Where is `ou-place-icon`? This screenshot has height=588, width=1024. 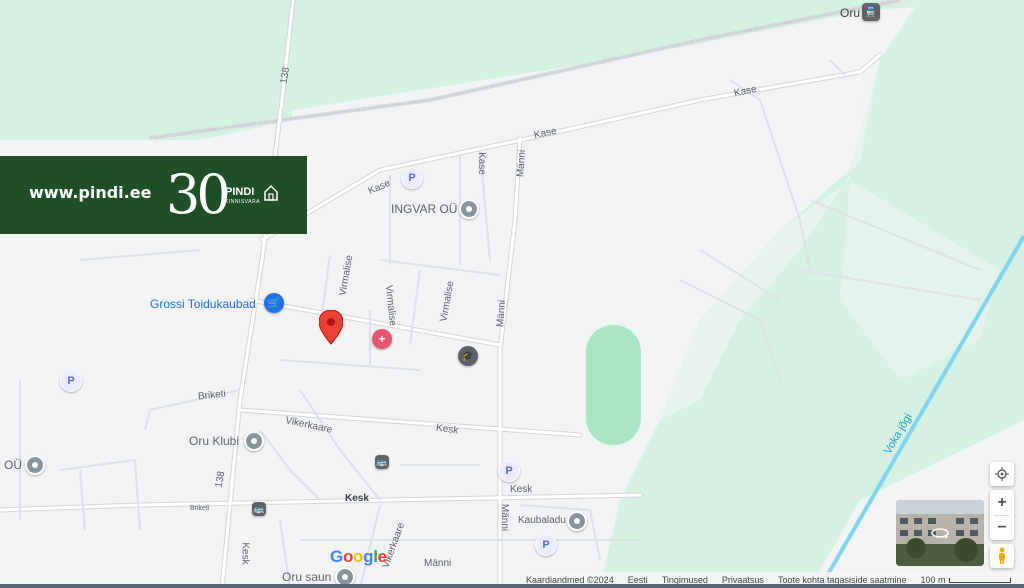
ou-place-icon is located at coordinates (35, 465).